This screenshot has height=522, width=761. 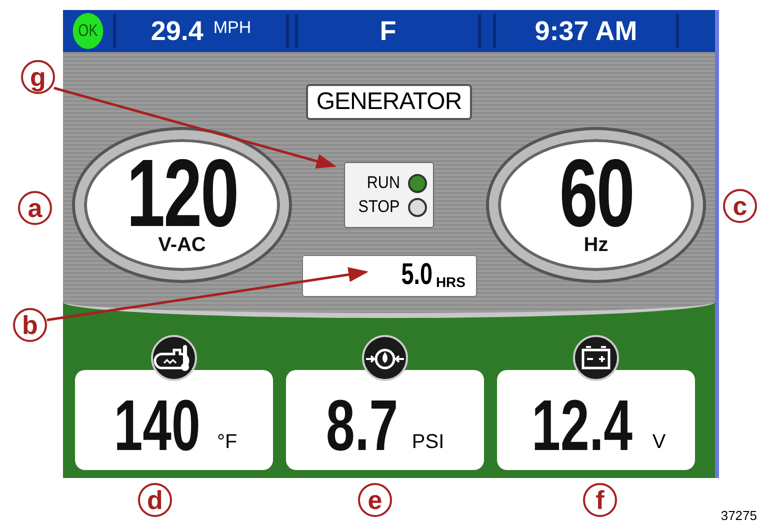 I want to click on callout-label: a, so click(x=35, y=208).